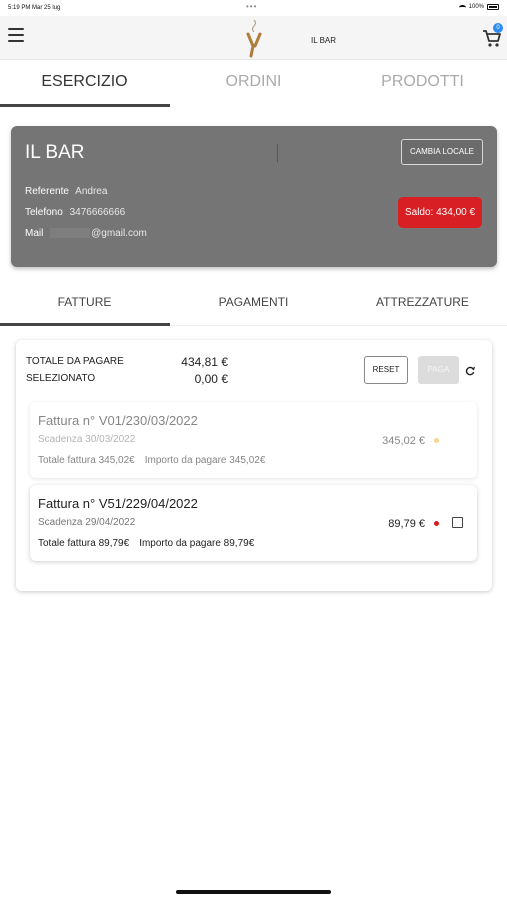 The width and height of the screenshot is (507, 900). I want to click on balance-badge: Saldo: 434,00 €, so click(440, 212).